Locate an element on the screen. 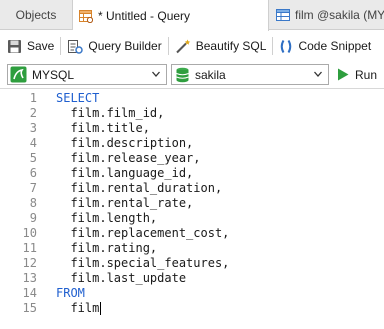 The image size is (384, 329). code-line: 5 film.release_year, is located at coordinates (192, 158).